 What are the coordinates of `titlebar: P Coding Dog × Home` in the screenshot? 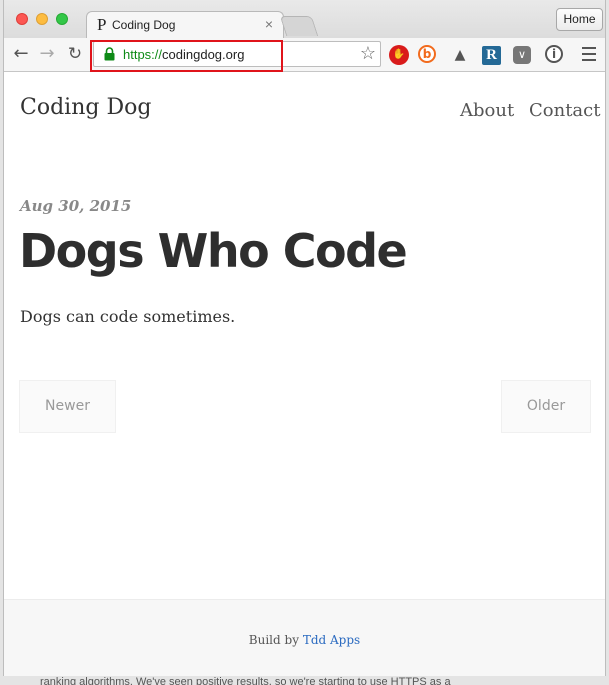 It's located at (304, 19).